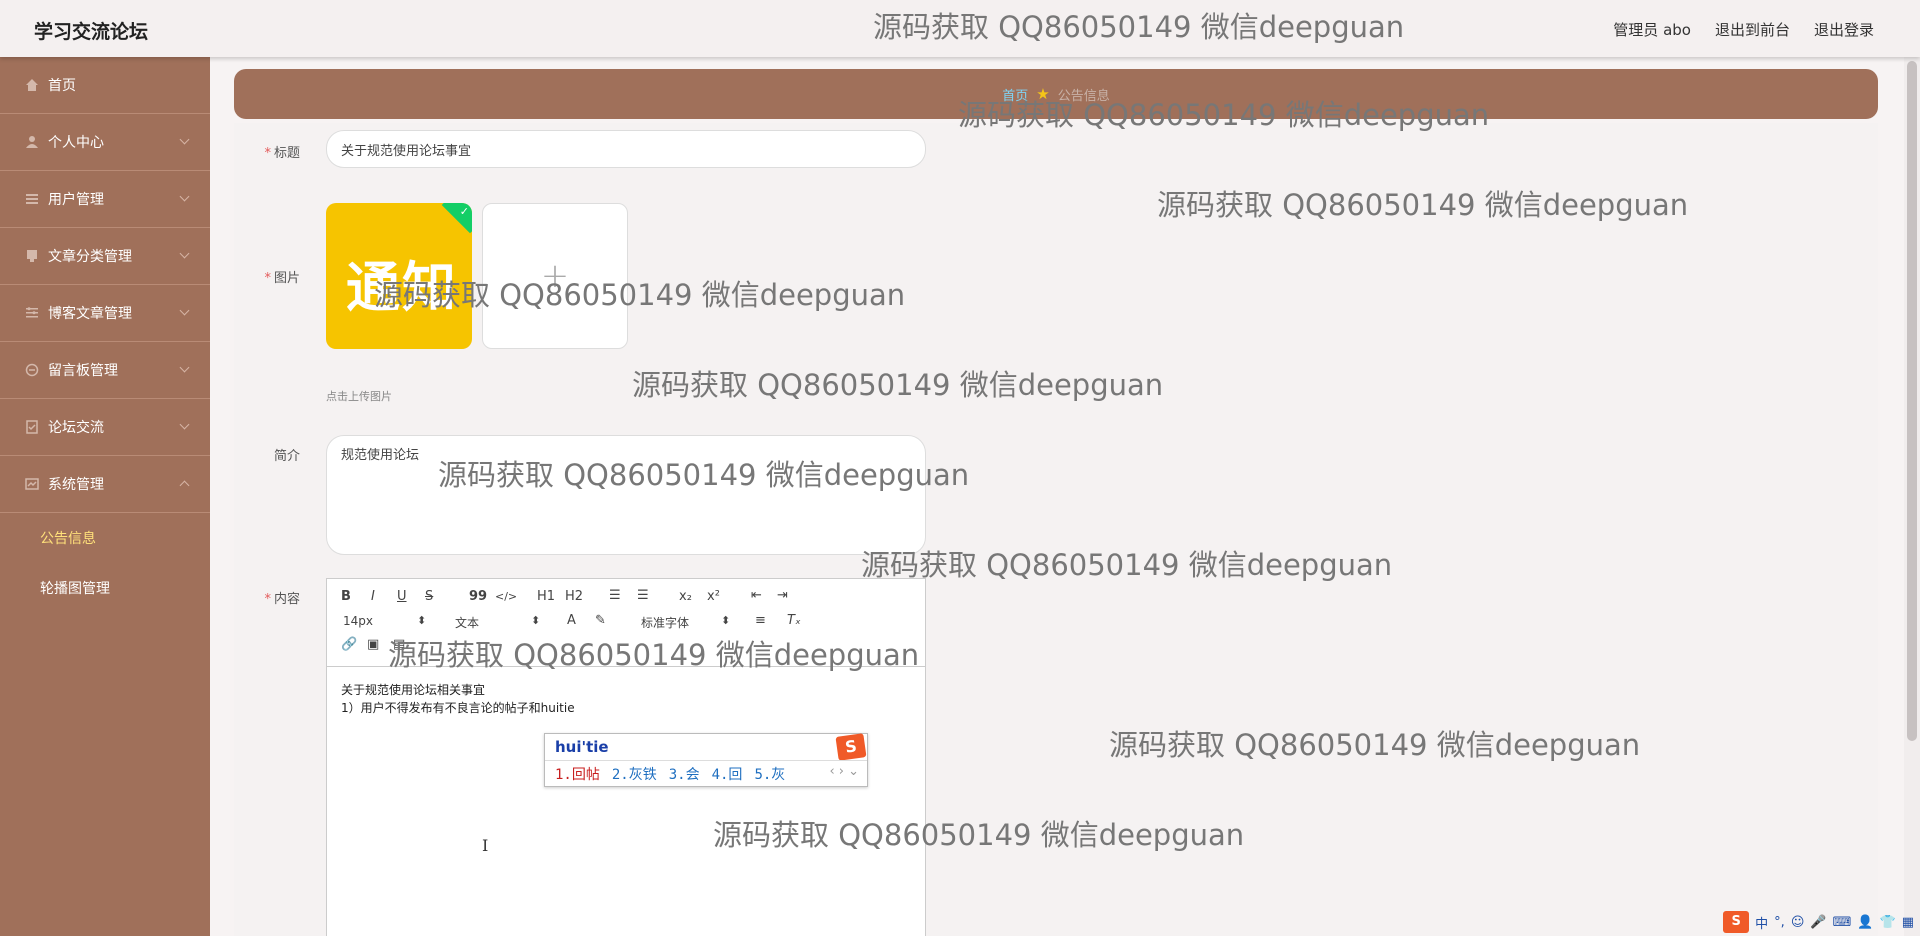 This screenshot has width=1920, height=936. Describe the element at coordinates (282, 153) in the screenshot. I see `title-label: * 标题` at that location.